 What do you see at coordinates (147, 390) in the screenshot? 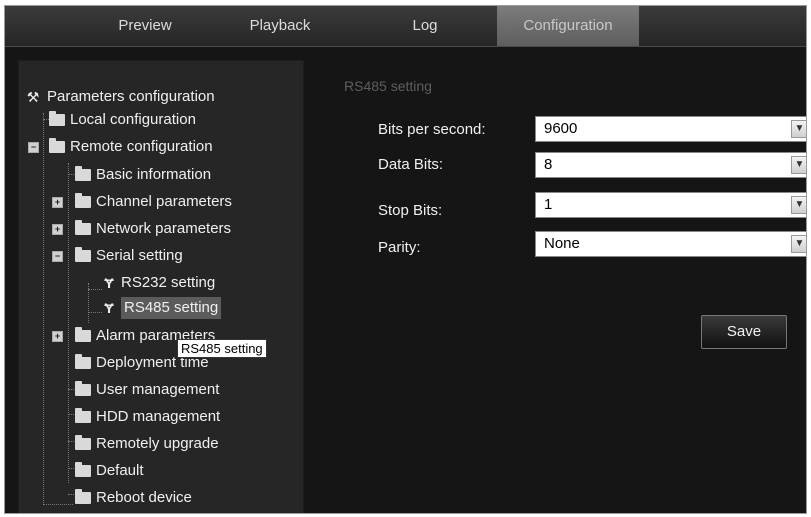
I see `tree-item-user: User management` at bounding box center [147, 390].